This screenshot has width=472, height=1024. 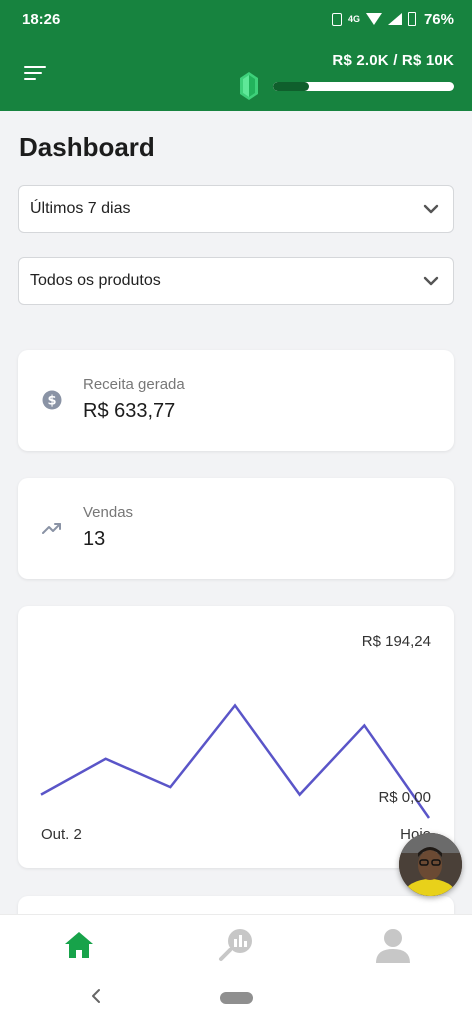 What do you see at coordinates (236, 209) in the screenshot?
I see `period-select: Últimos 7 dias` at bounding box center [236, 209].